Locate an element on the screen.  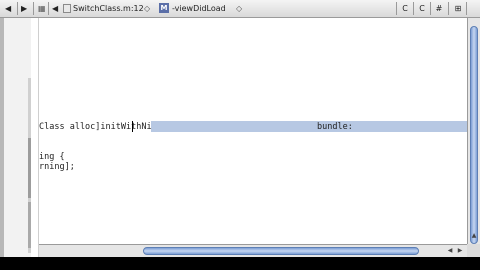
gutter is located at coordinates (15, 137).